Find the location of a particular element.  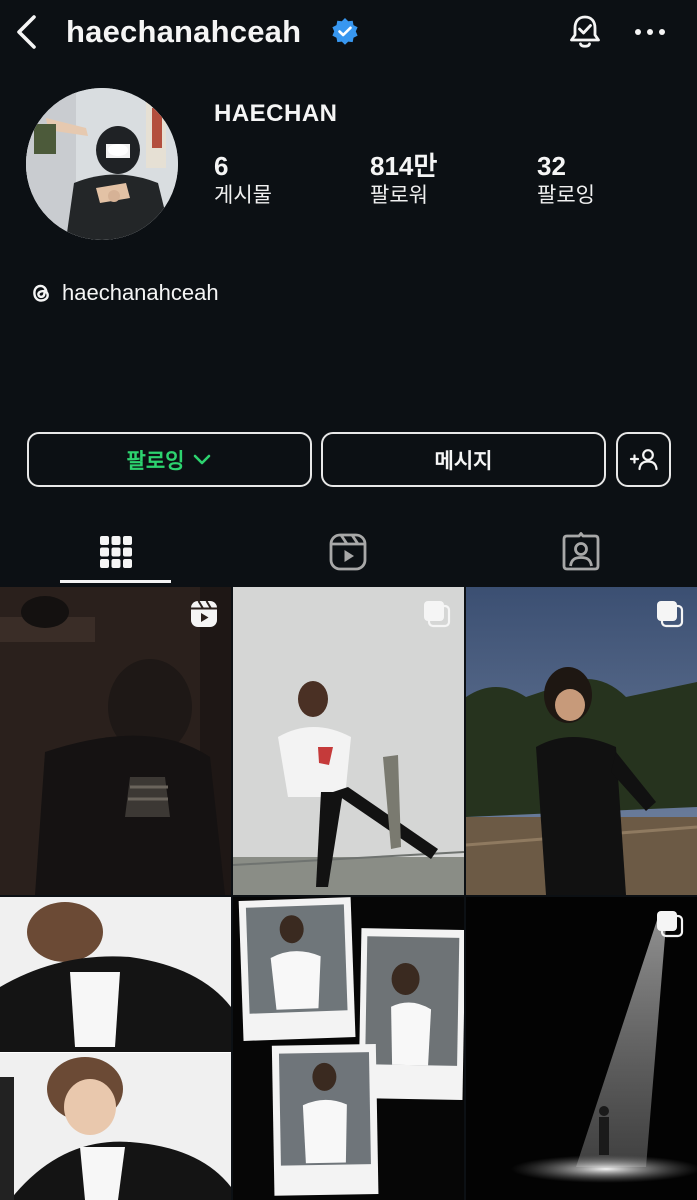

profile-username: haechanahceah is located at coordinates (184, 31).